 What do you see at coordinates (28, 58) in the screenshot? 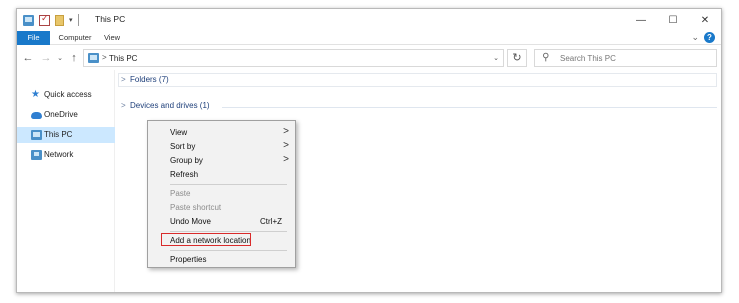
I see `back-button: ←` at bounding box center [28, 58].